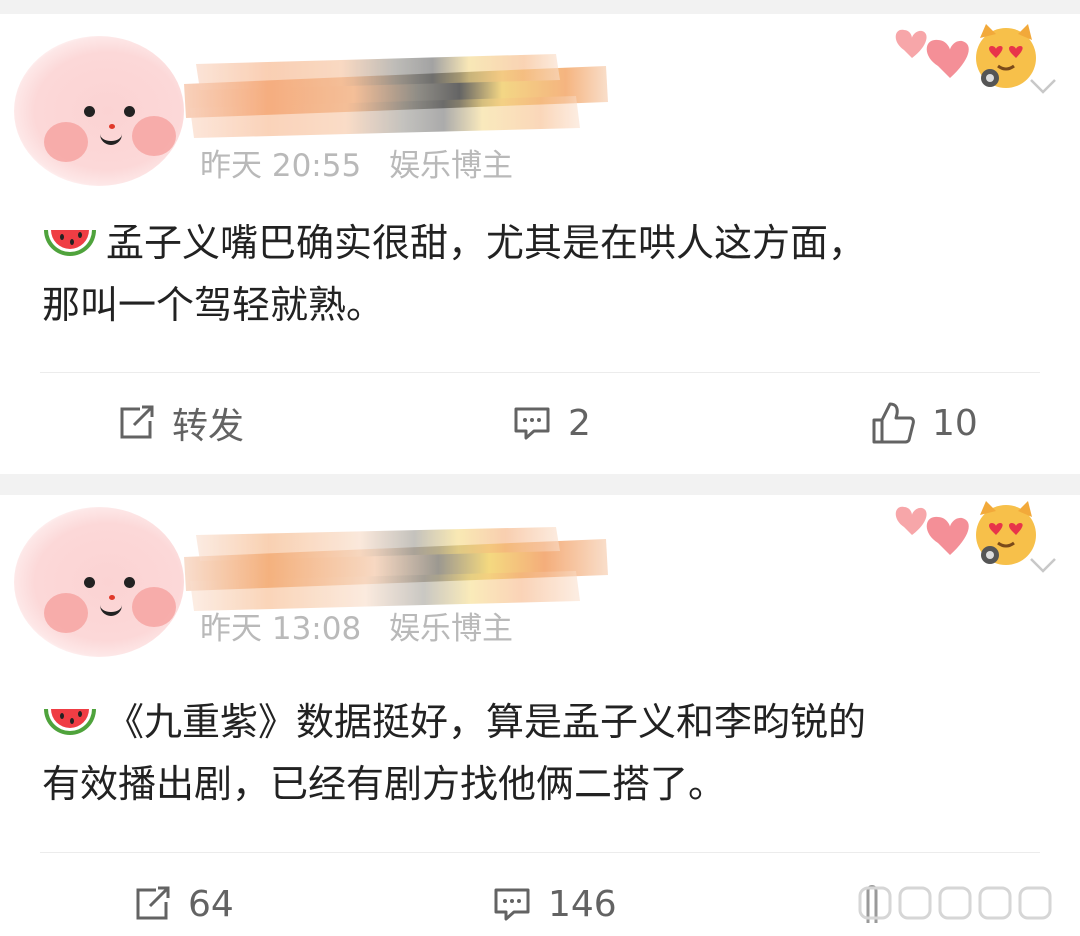 This screenshot has width=1080, height=936. I want to click on content-line: 有效播出剧，已经有剧方找他俩二搭了。, so click(384, 784).